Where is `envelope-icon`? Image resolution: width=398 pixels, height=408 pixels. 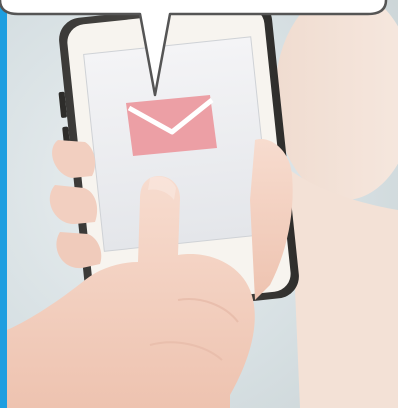 envelope-icon is located at coordinates (171, 125).